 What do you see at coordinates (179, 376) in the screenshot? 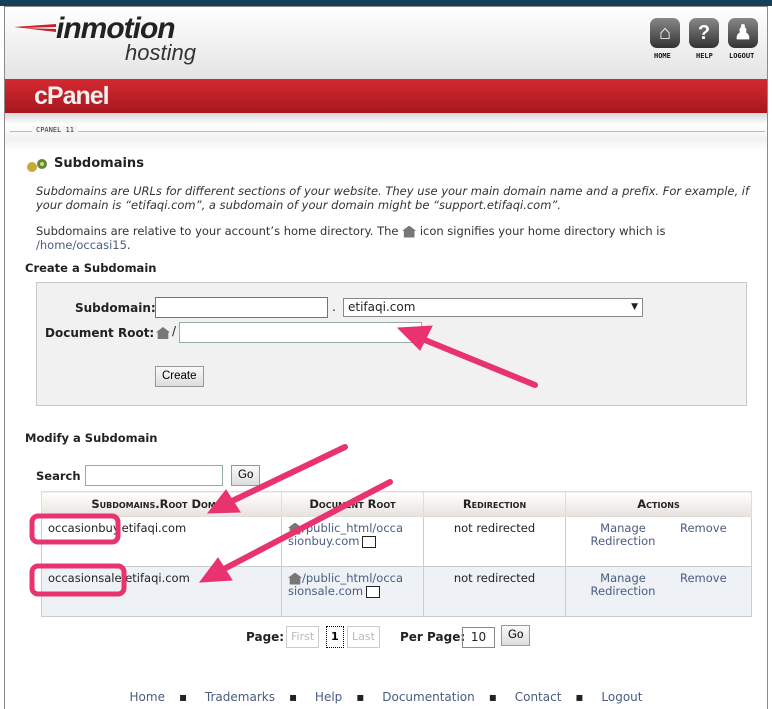
I see `create-button: Create` at bounding box center [179, 376].